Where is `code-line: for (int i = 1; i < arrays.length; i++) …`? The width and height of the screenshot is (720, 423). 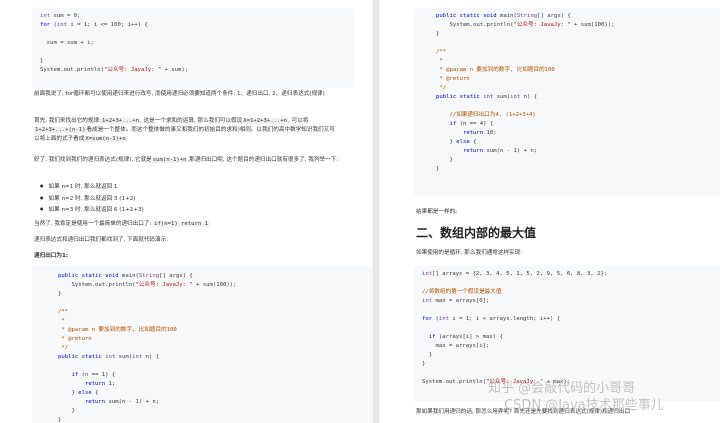 code-line: for (int i = 1; i < arrays.length; i++) … is located at coordinates (491, 319).